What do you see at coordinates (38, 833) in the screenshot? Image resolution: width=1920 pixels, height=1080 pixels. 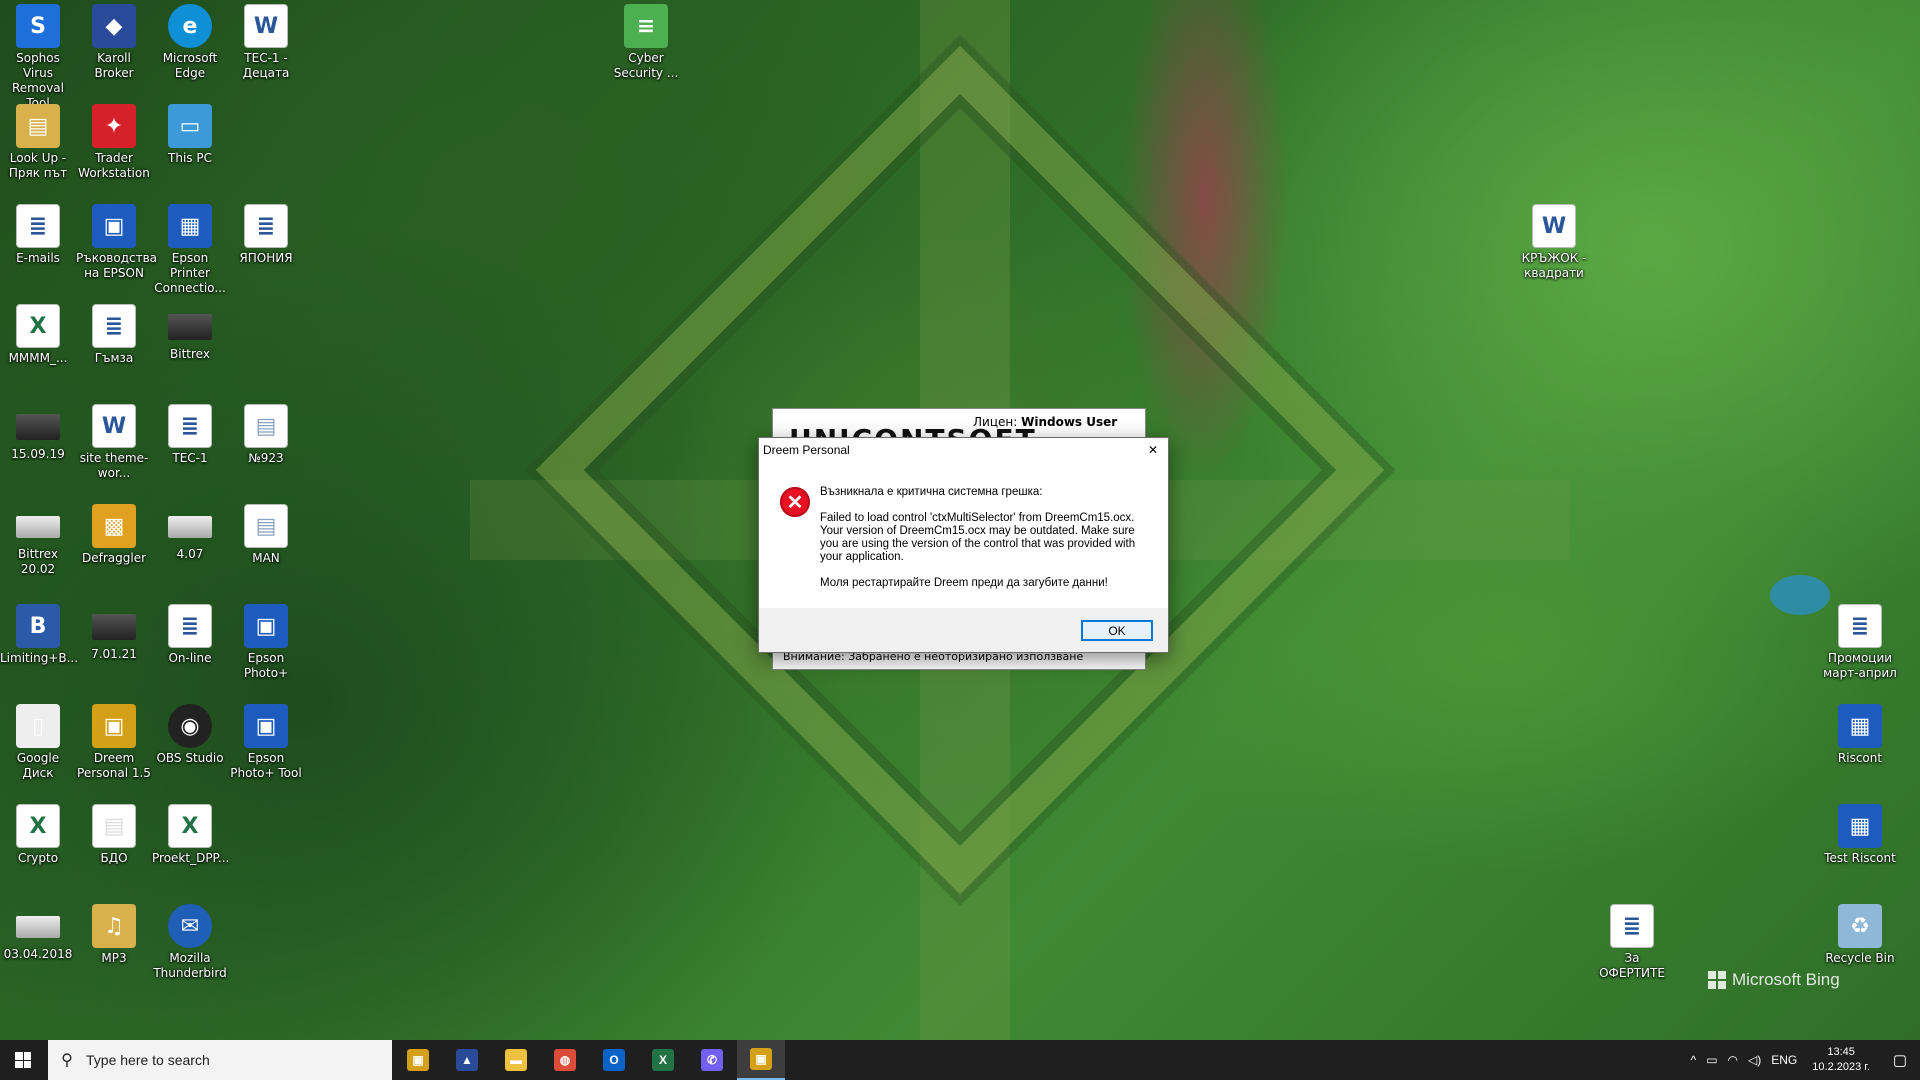 I see `desktop-icon: X Crypto` at bounding box center [38, 833].